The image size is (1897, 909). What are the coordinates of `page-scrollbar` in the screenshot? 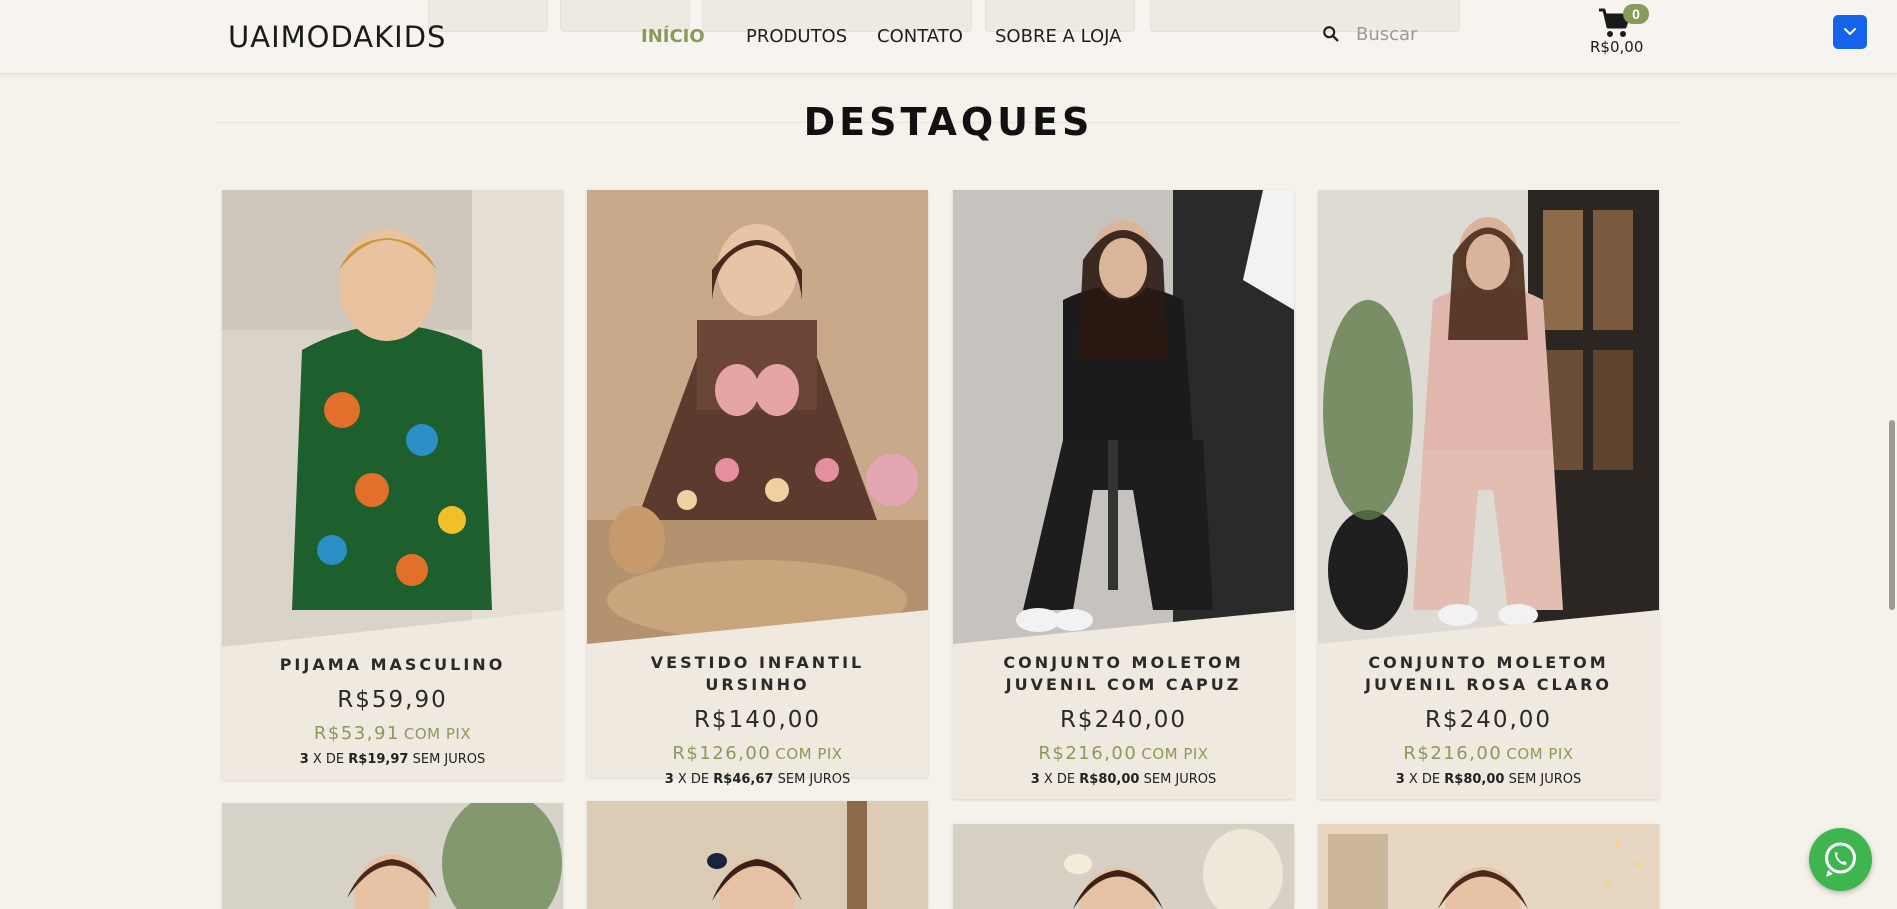 It's located at (1892, 515).